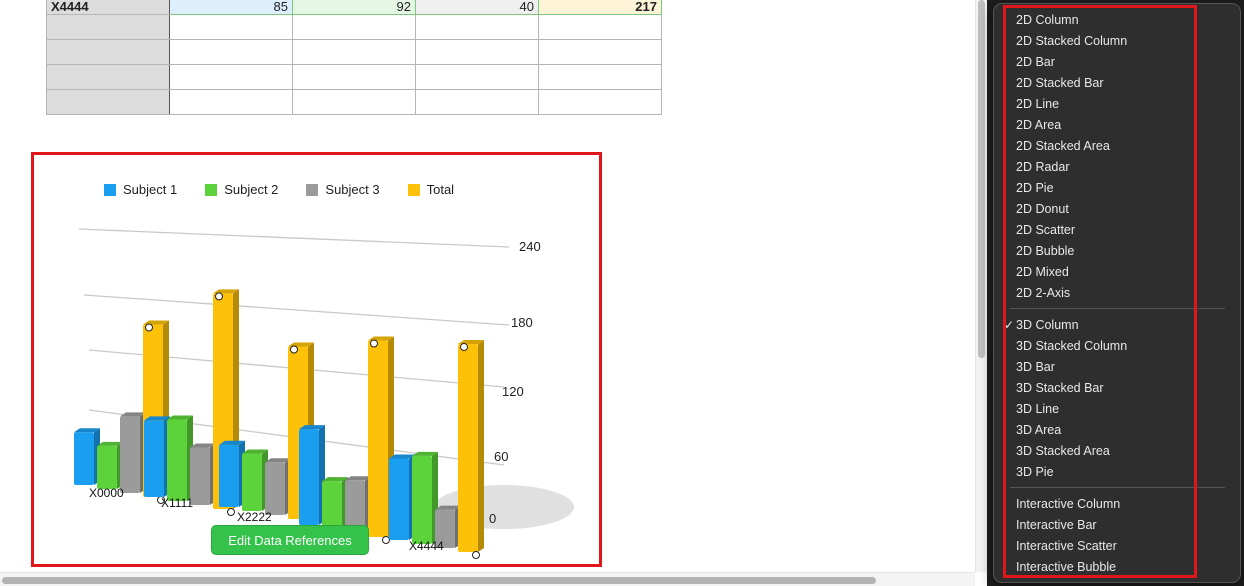  Describe the element at coordinates (1106, 388) in the screenshot. I see `menu-item: 3D Stacked Bar` at that location.